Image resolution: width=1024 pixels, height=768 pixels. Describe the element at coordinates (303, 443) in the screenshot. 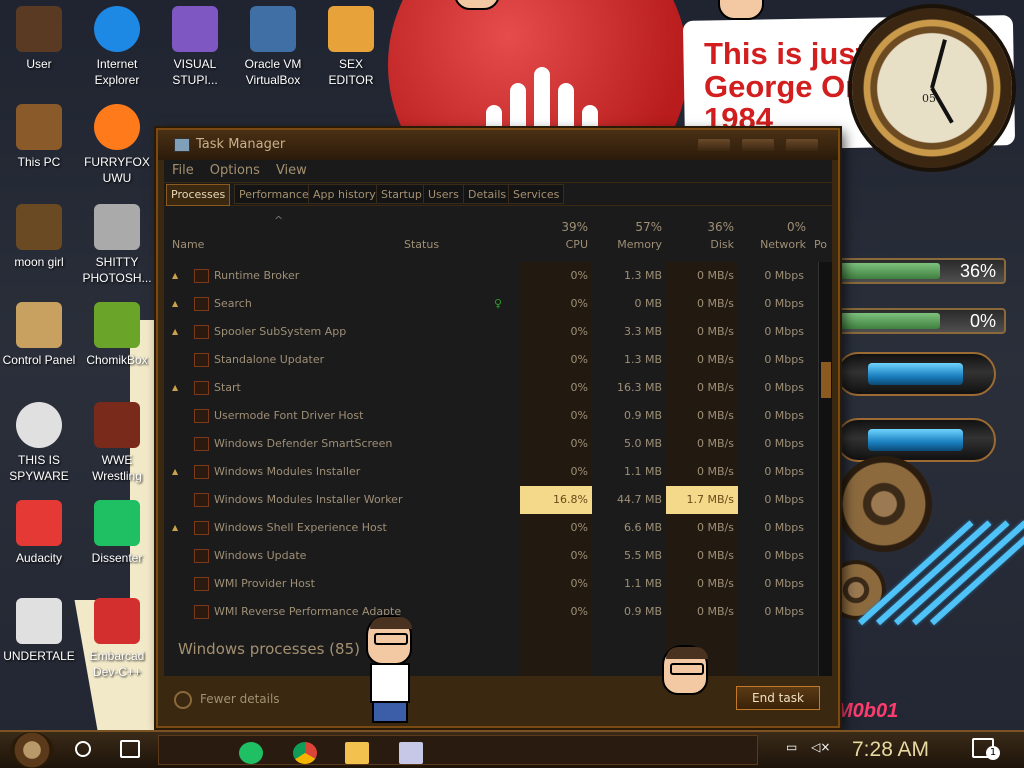

I see `process-name: Windows Defender SmartScreen` at that location.